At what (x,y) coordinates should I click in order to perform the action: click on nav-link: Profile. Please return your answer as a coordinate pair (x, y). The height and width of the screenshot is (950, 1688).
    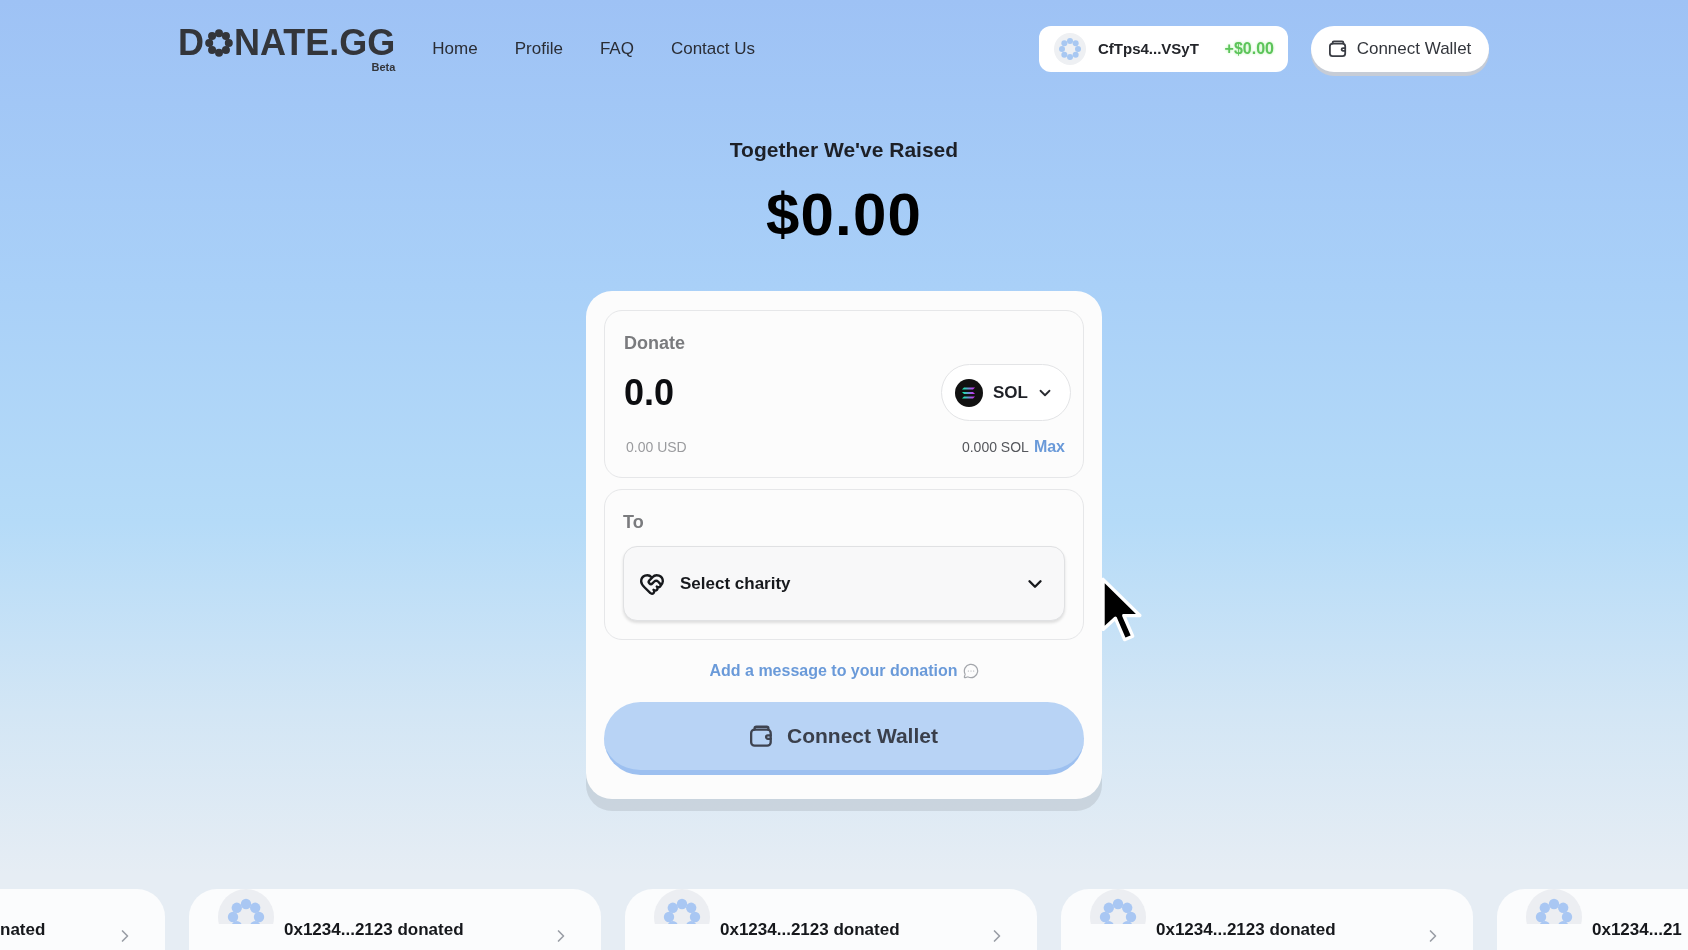
    Looking at the image, I should click on (538, 49).